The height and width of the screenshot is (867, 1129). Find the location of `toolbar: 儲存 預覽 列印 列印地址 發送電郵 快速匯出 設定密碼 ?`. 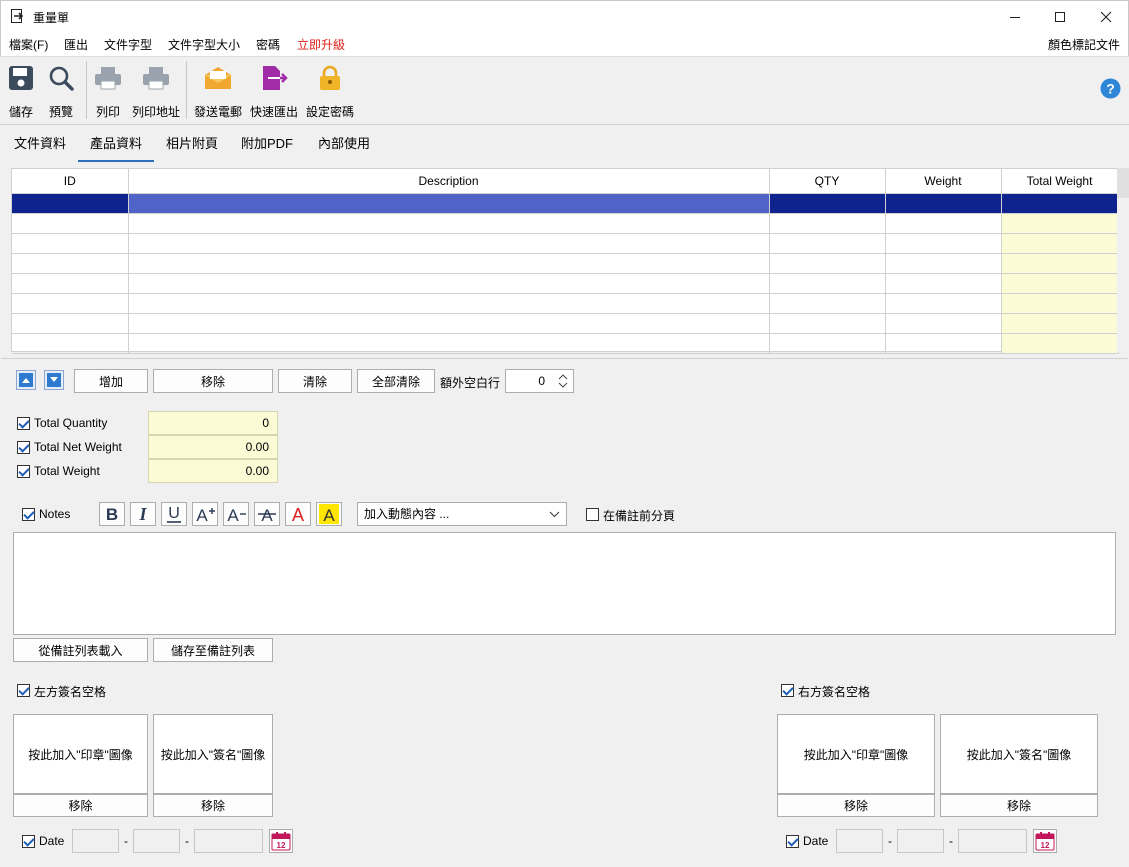

toolbar: 儲存 預覽 列印 列印地址 發送電郵 快速匯出 設定密碼 ? is located at coordinates (564, 90).